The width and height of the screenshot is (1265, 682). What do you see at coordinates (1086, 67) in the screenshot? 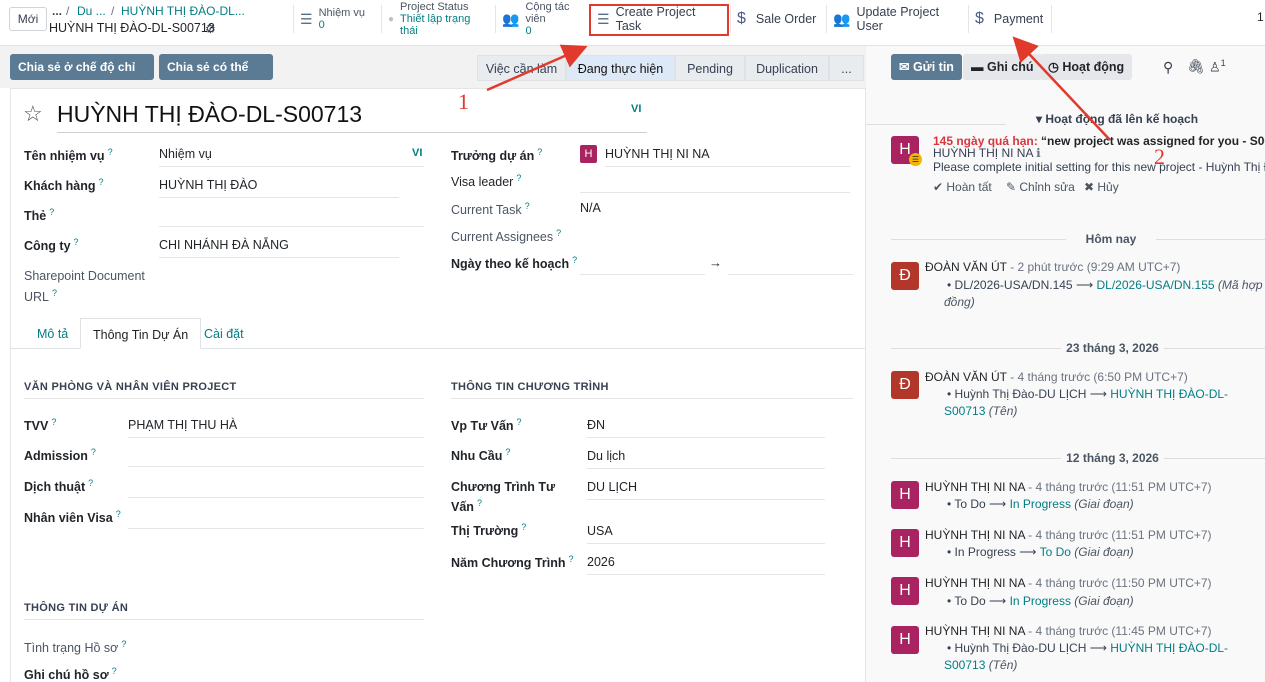
I see `activity-button: ◷ Hoạt động` at bounding box center [1086, 67].